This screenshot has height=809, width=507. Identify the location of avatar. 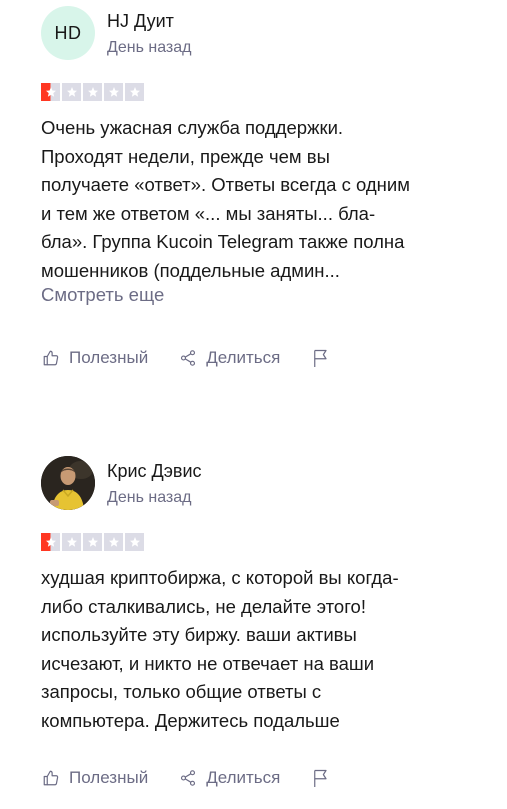
(68, 483).